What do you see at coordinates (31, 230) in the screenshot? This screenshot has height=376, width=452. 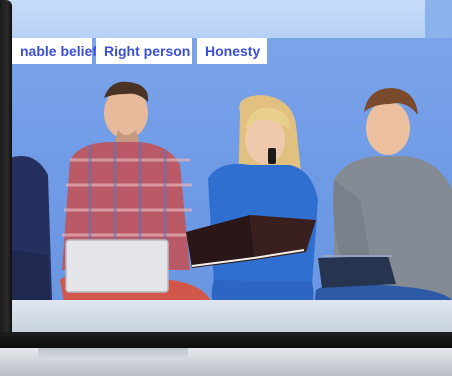 I see `person-left-partial` at bounding box center [31, 230].